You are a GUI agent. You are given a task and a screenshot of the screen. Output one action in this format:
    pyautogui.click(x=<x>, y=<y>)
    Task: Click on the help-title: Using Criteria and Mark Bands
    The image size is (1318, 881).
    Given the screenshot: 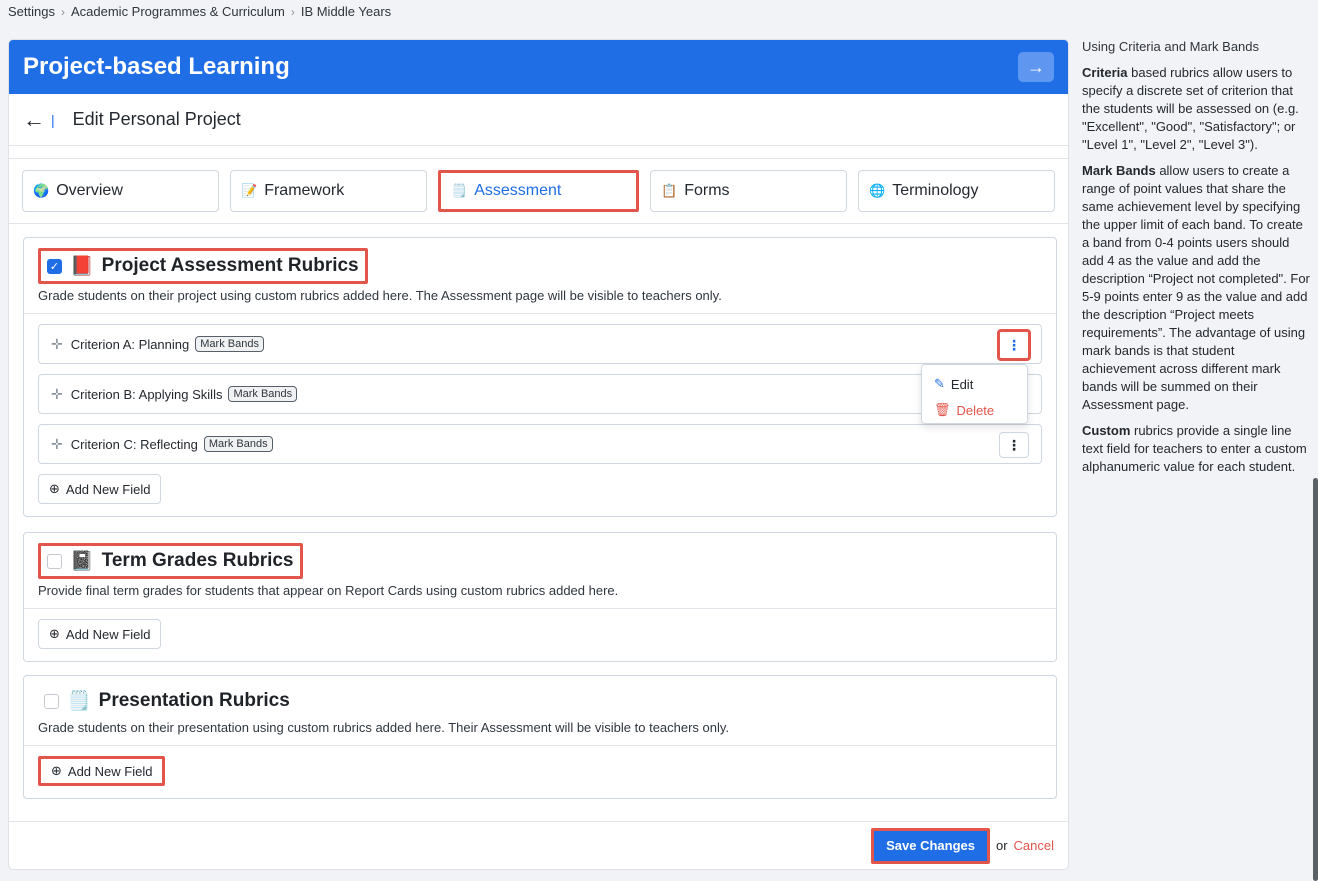 What is the action you would take?
    pyautogui.click(x=1171, y=46)
    